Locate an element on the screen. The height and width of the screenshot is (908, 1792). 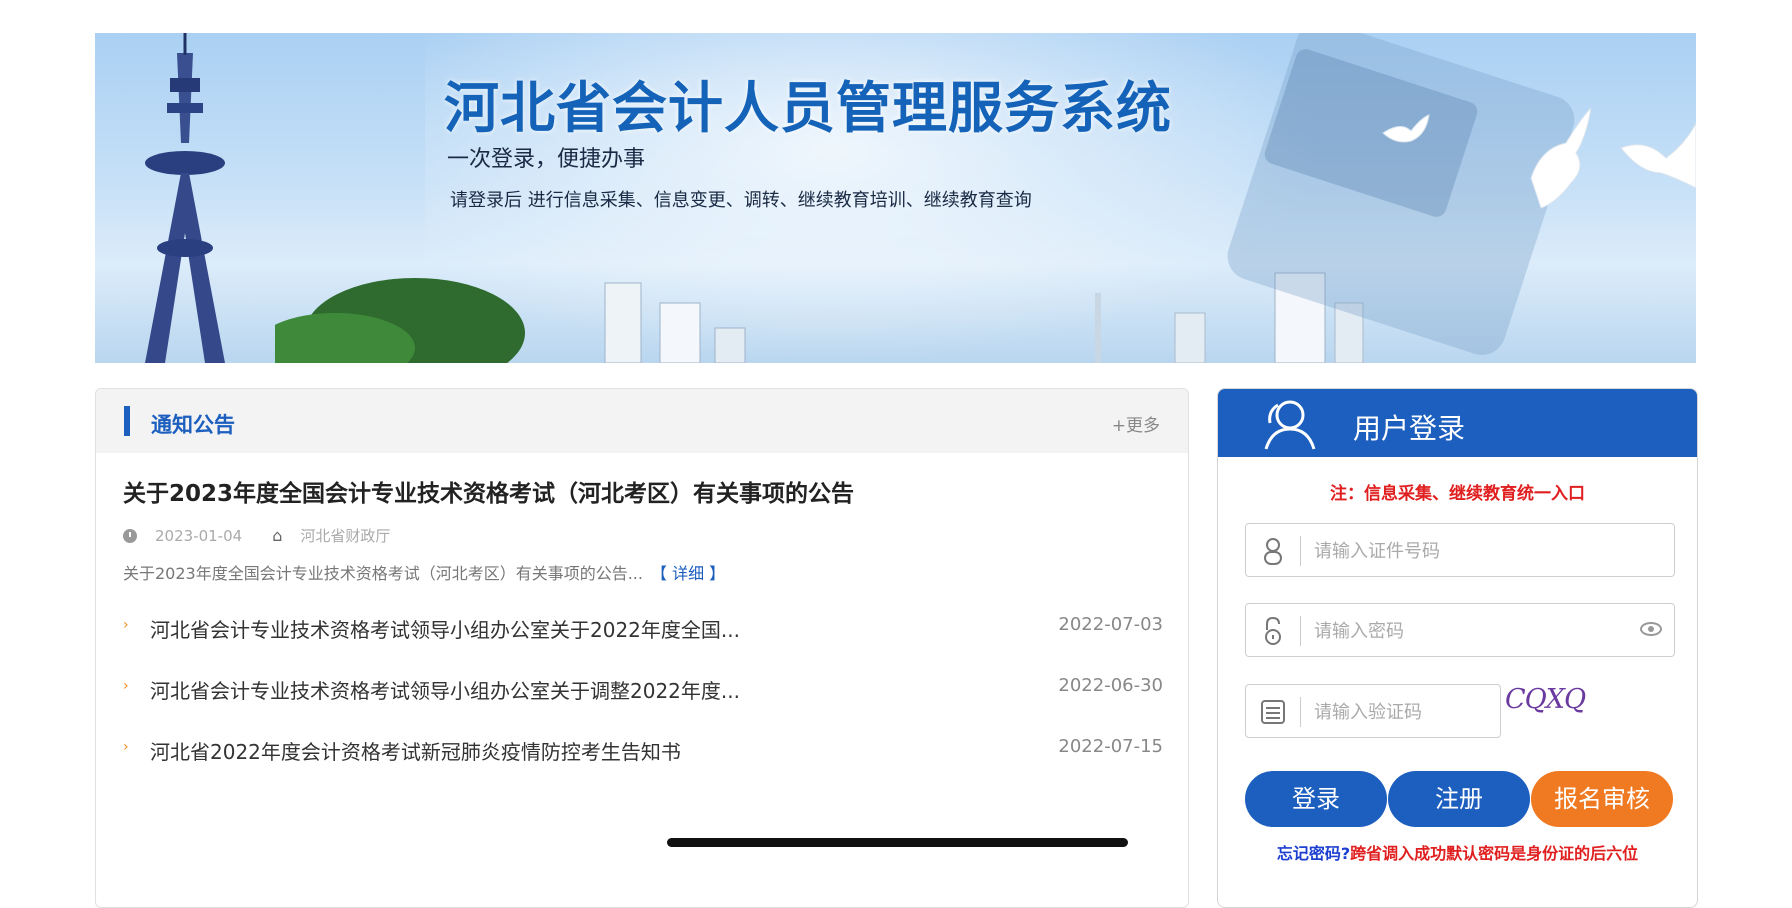
login-note: 注：信息采集、继续教育统一入口 is located at coordinates (1457, 494).